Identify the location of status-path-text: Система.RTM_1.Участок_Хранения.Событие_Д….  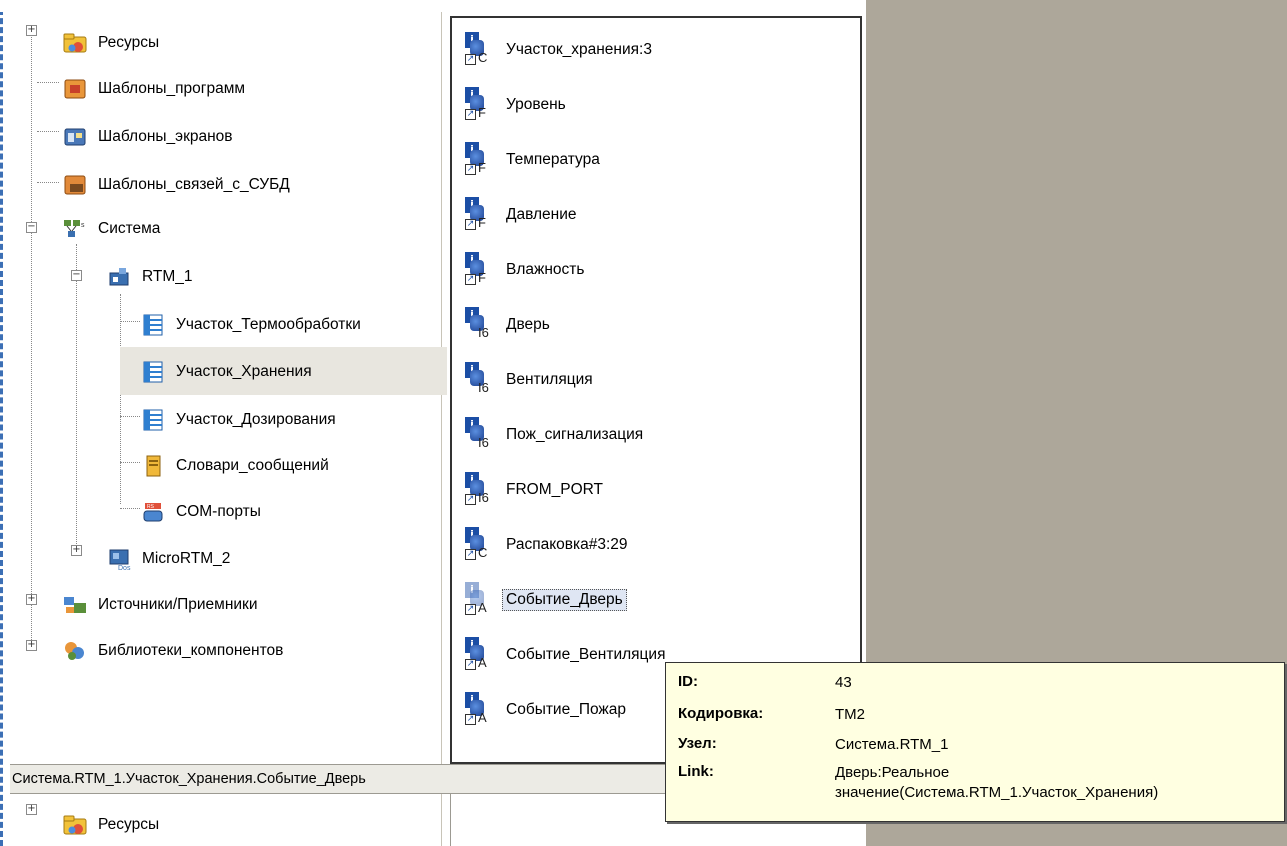
(189, 779).